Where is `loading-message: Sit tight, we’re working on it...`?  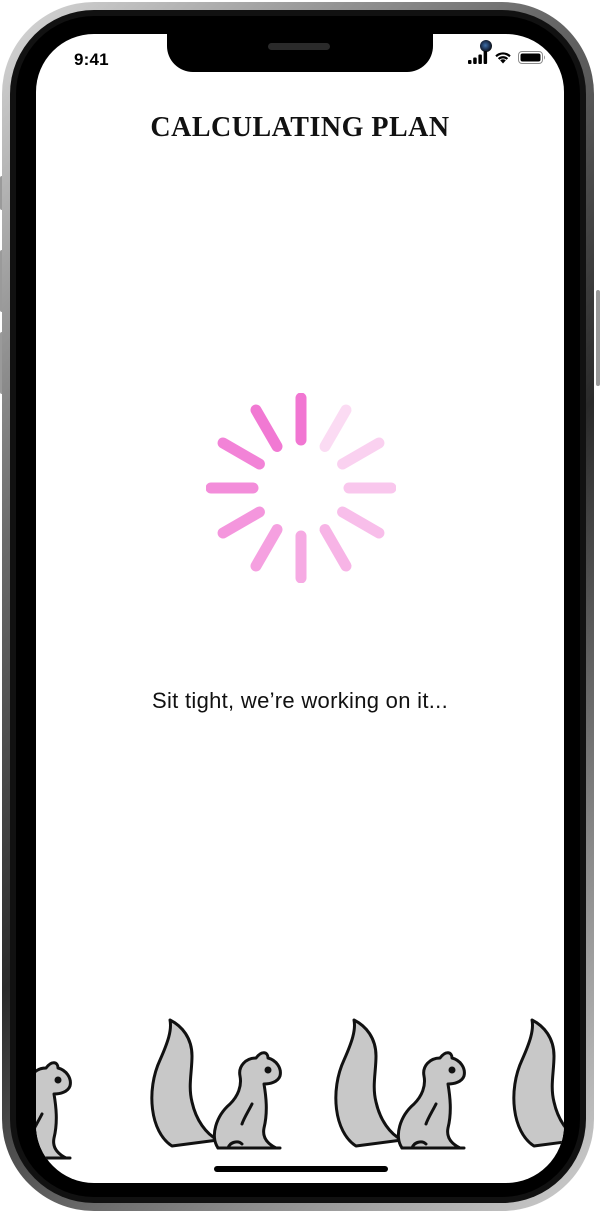
loading-message: Sit tight, we’re working on it... is located at coordinates (300, 700).